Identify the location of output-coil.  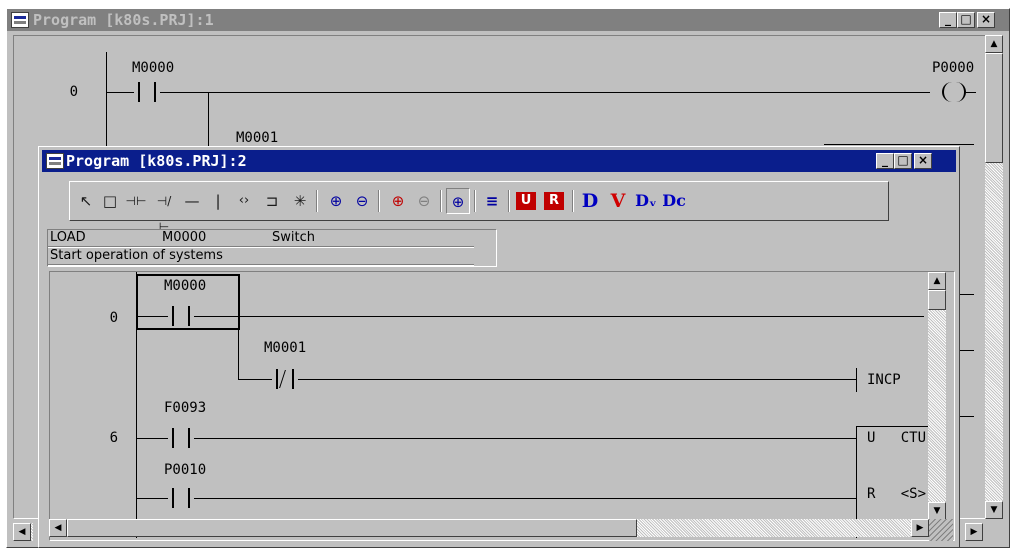
(954, 92).